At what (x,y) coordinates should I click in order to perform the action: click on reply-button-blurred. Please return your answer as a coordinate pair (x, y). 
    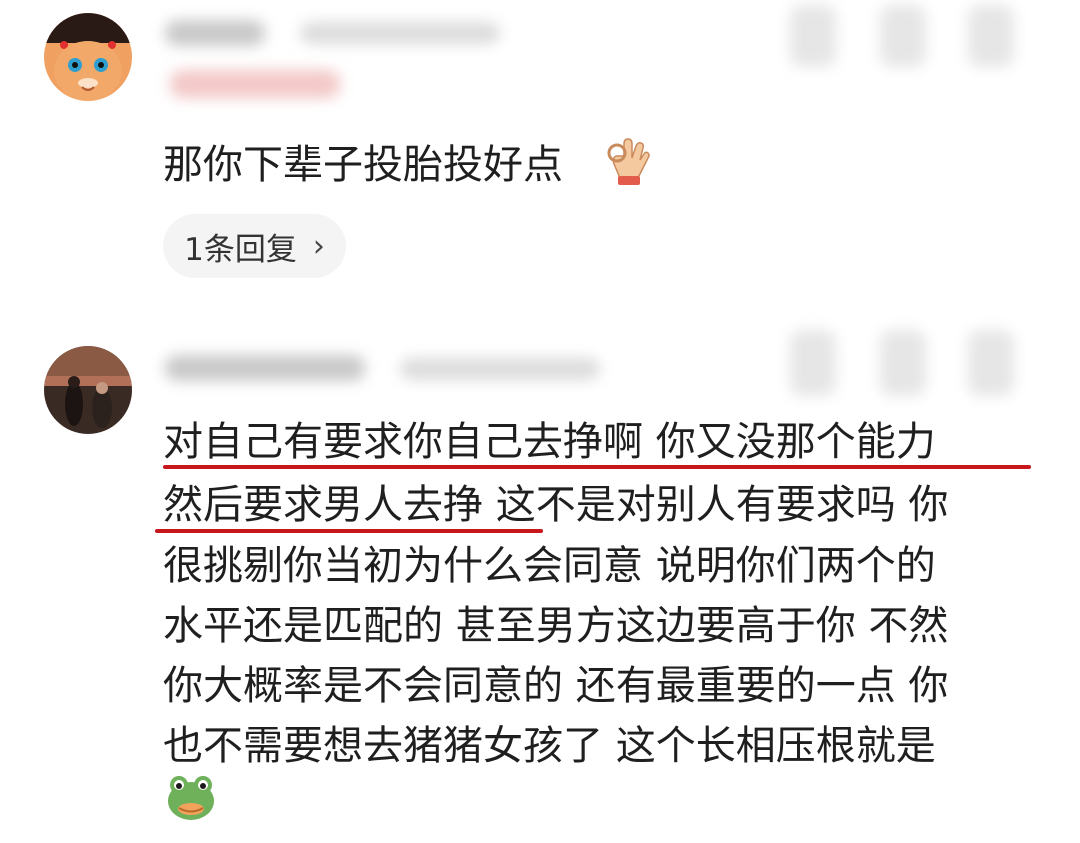
    Looking at the image, I should click on (991, 363).